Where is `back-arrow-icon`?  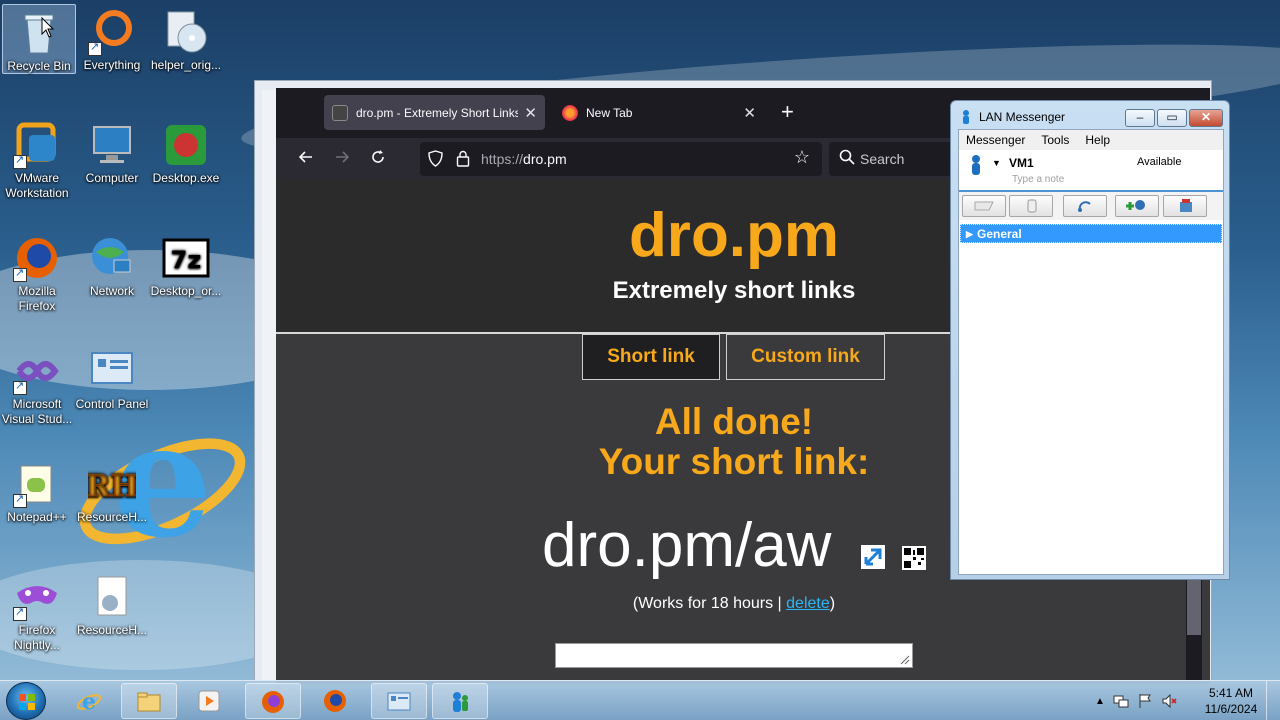 back-arrow-icon is located at coordinates (305, 157).